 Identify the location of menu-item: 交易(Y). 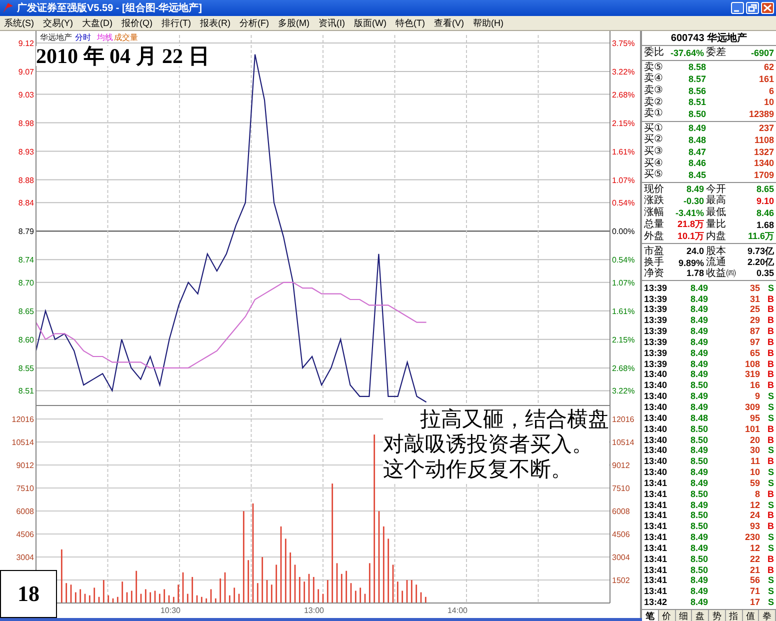
(58, 23).